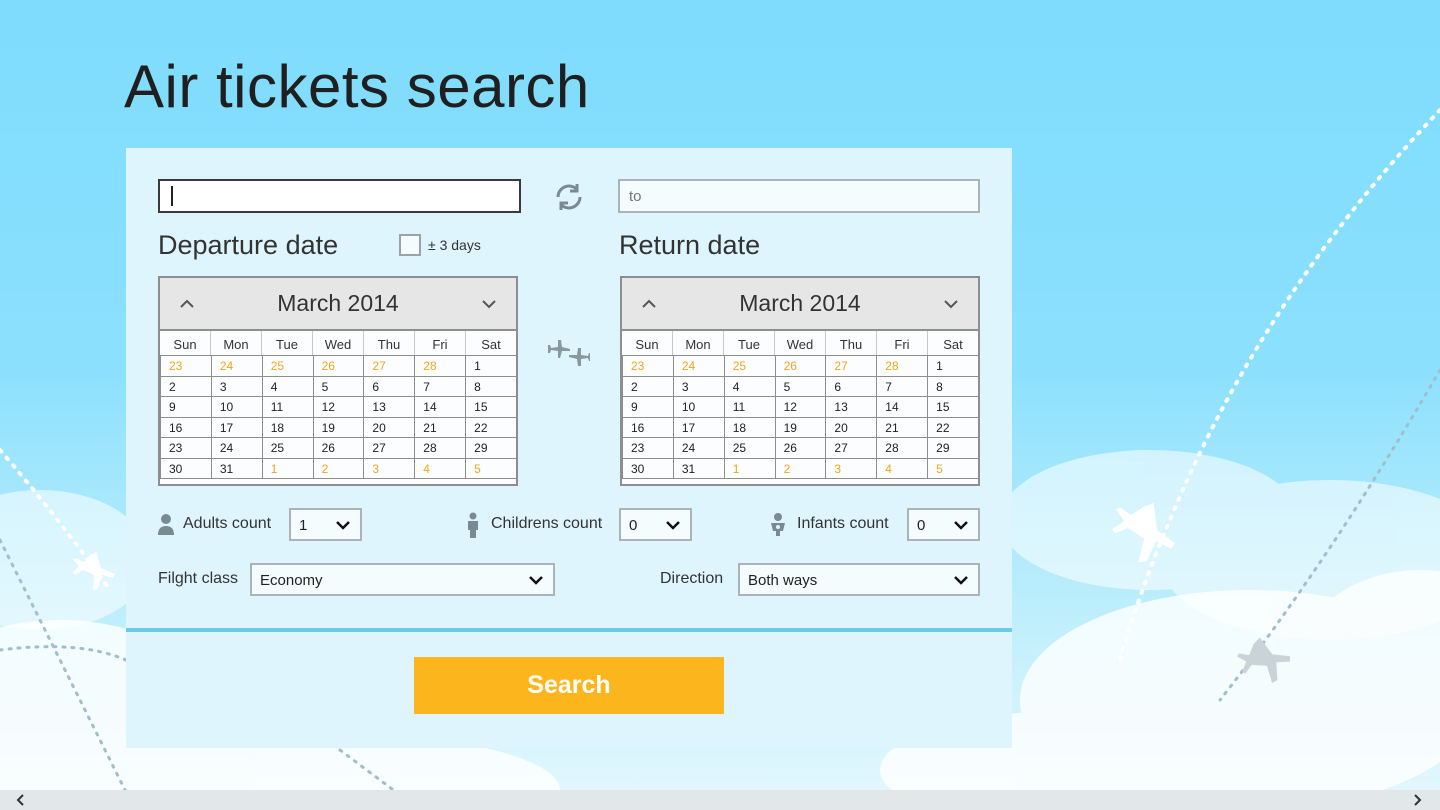 This screenshot has width=1440, height=810. Describe the element at coordinates (943, 524) in the screenshot. I see `infants-count-select: 0` at that location.